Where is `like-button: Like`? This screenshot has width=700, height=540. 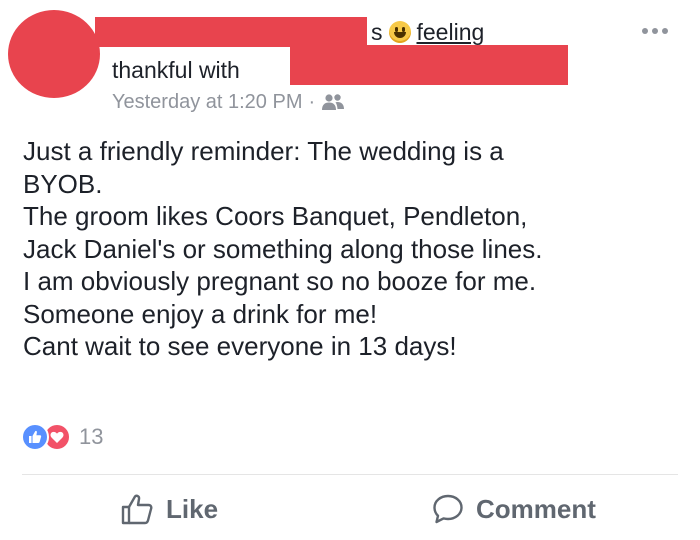
like-button: Like is located at coordinates (169, 509).